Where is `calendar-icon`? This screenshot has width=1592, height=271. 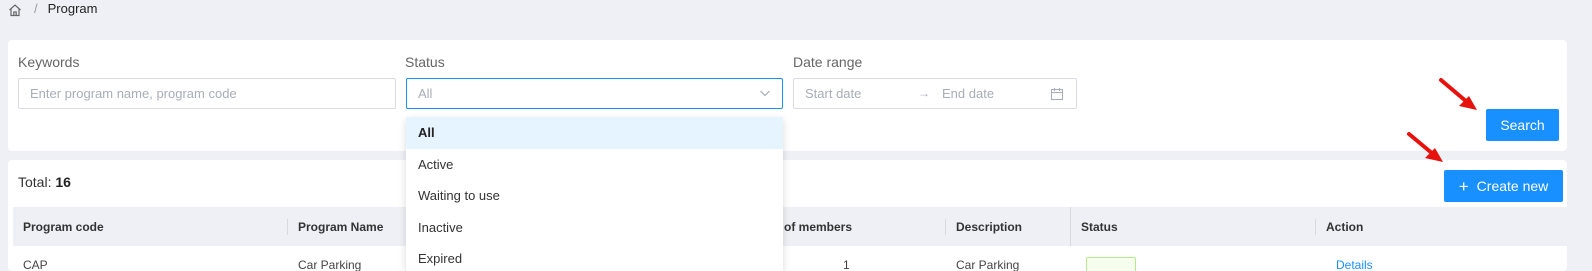
calendar-icon is located at coordinates (1057, 94).